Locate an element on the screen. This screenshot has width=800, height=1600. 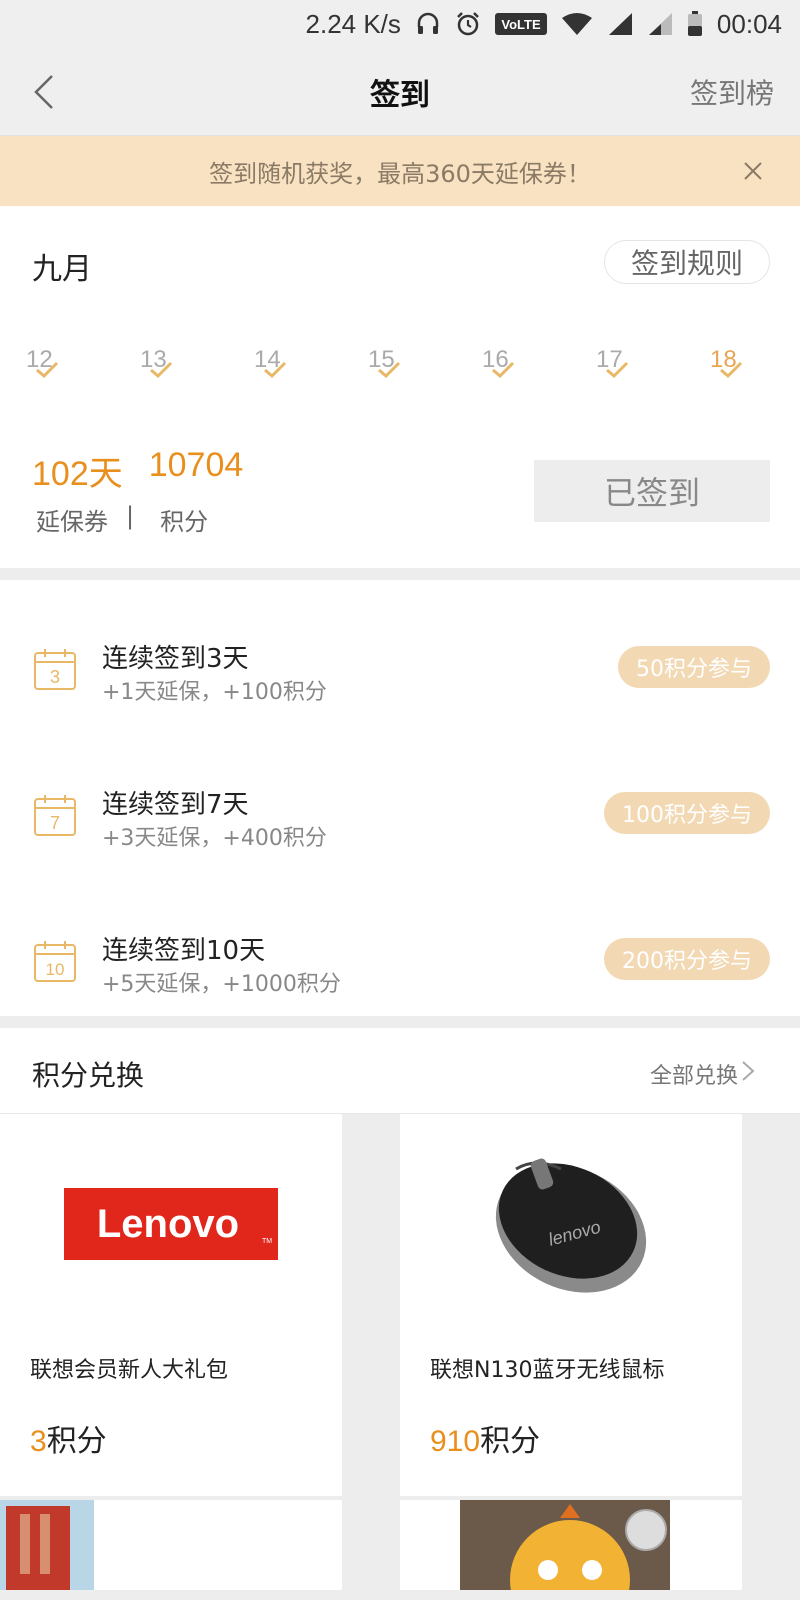
nav-bar: 签到 签到榜 is located at coordinates (400, 92).